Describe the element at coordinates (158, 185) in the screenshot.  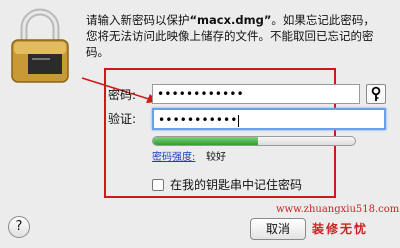
I see `remember-checkbox` at that location.